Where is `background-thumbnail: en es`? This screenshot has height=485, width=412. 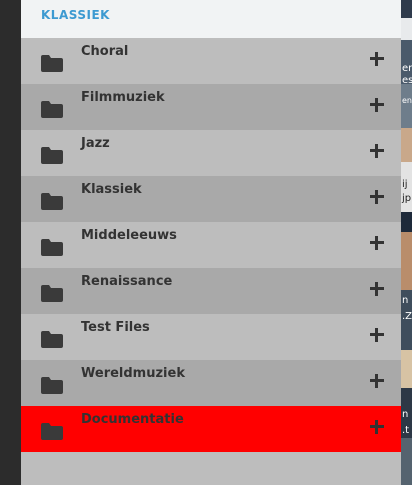 background-thumbnail: en es is located at coordinates (406, 63).